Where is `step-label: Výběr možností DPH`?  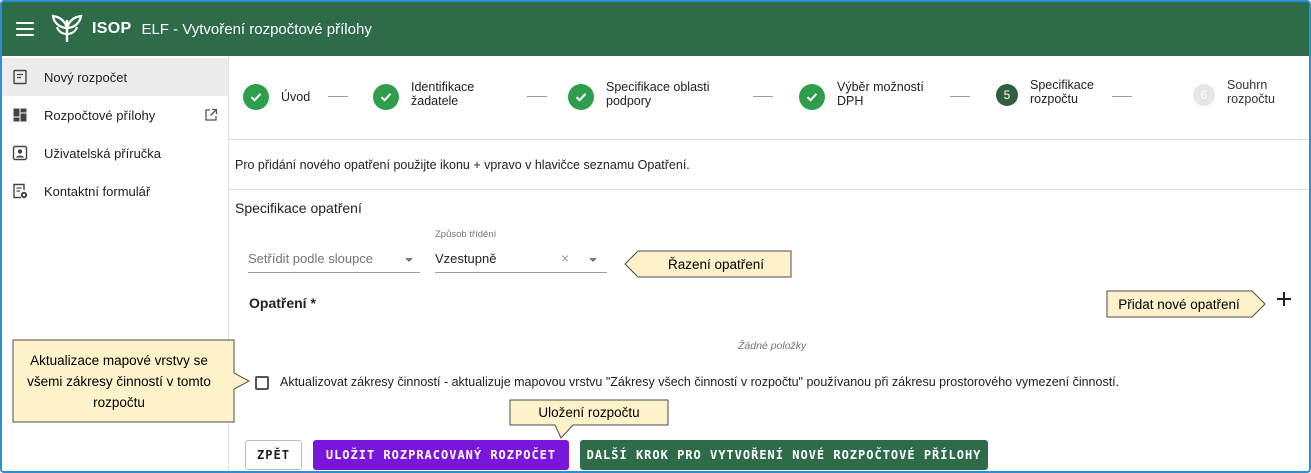
step-label: Výběr možností DPH is located at coordinates (880, 94).